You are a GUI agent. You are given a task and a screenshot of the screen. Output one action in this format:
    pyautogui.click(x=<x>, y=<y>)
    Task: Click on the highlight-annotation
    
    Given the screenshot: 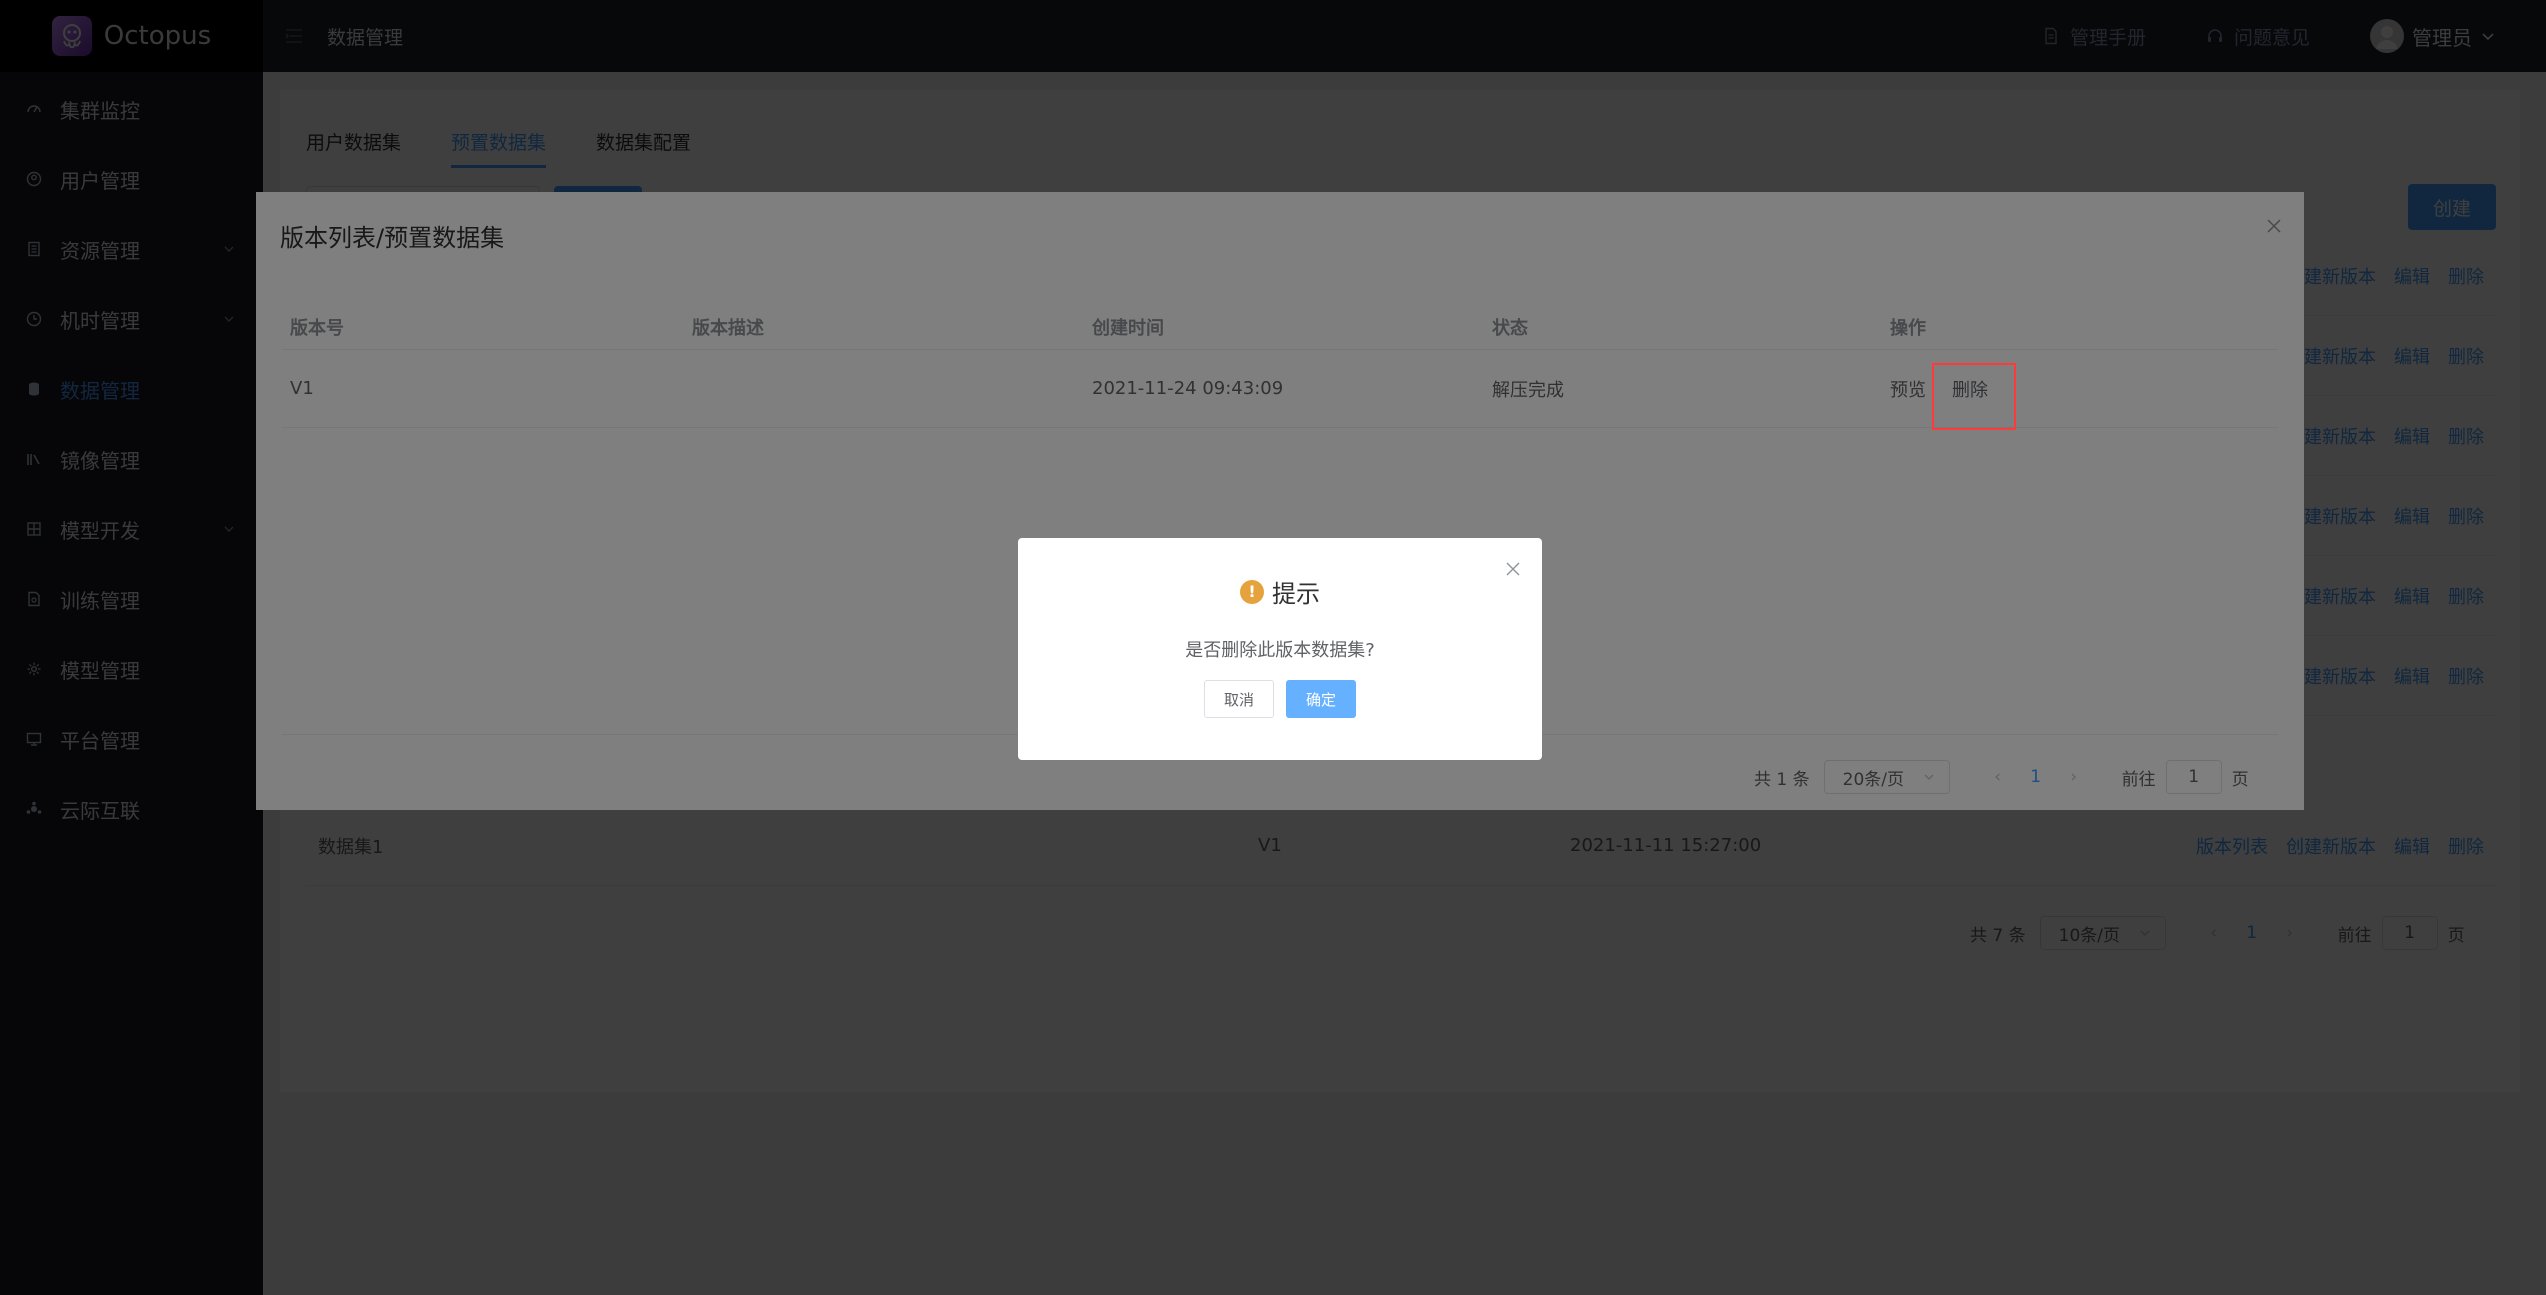 What is the action you would take?
    pyautogui.click(x=1974, y=396)
    